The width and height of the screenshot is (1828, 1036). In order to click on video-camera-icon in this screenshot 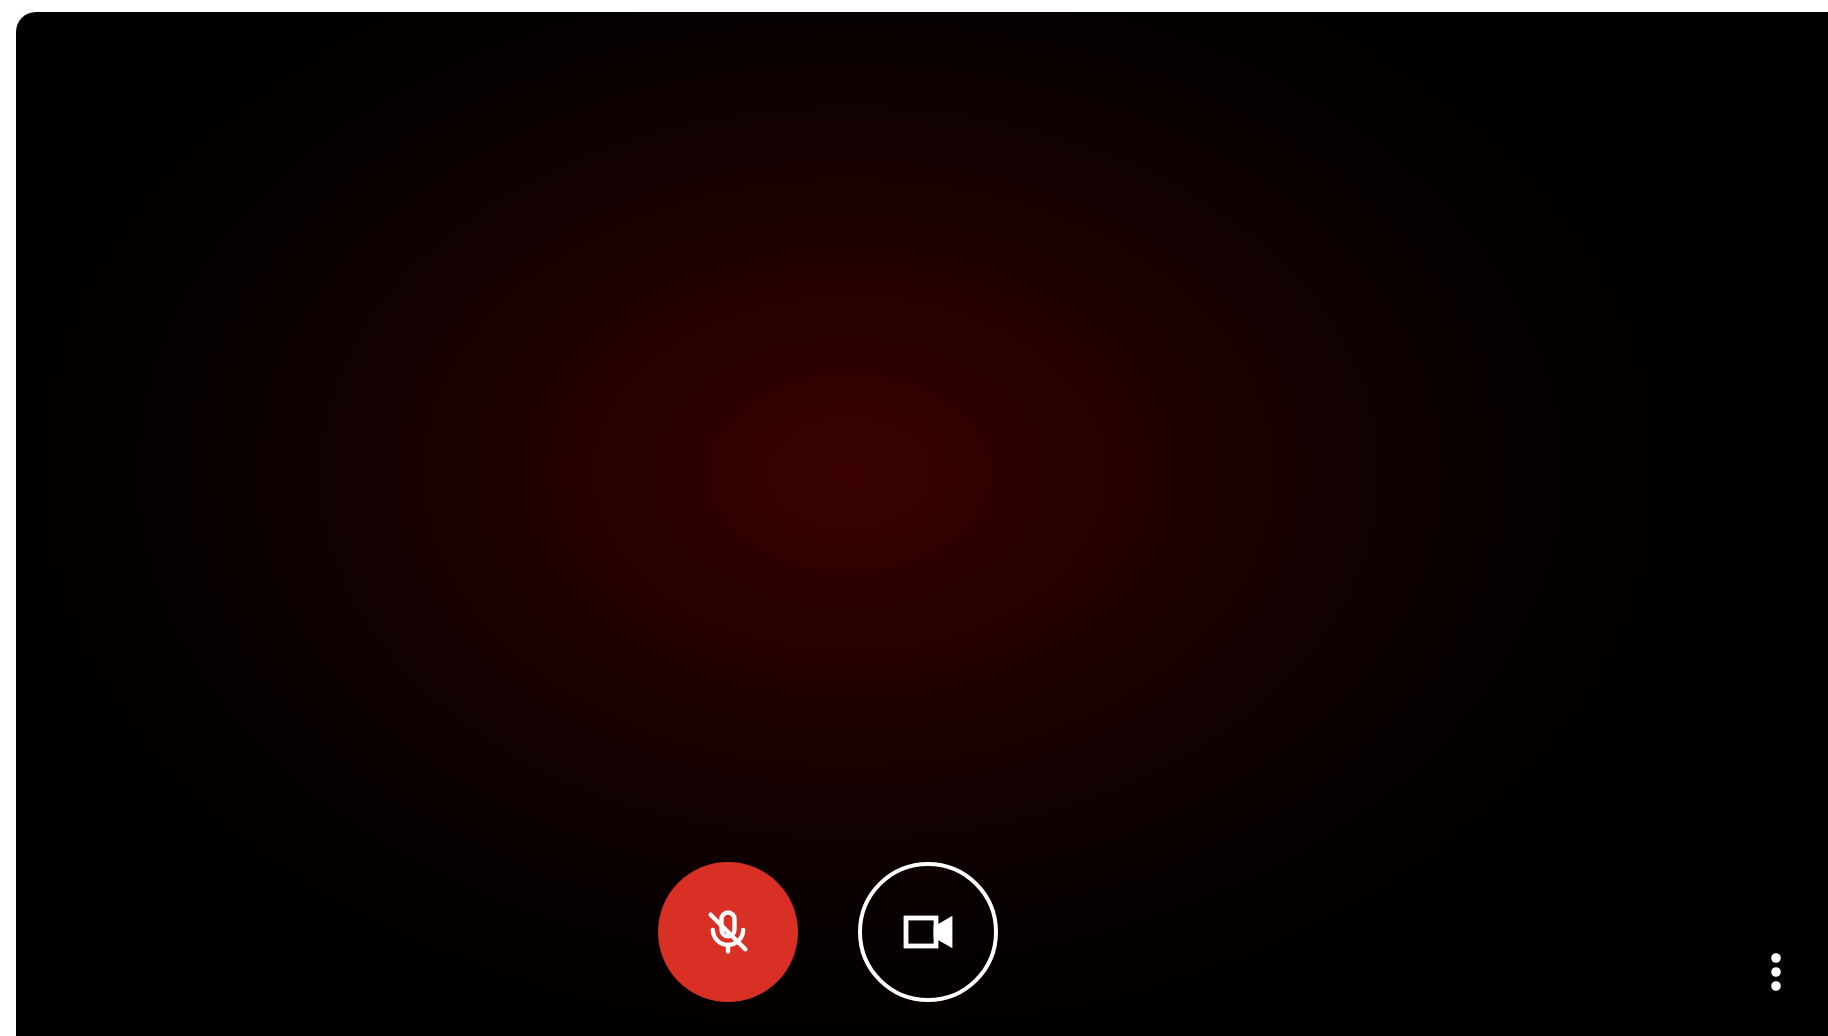, I will do `click(927, 932)`.